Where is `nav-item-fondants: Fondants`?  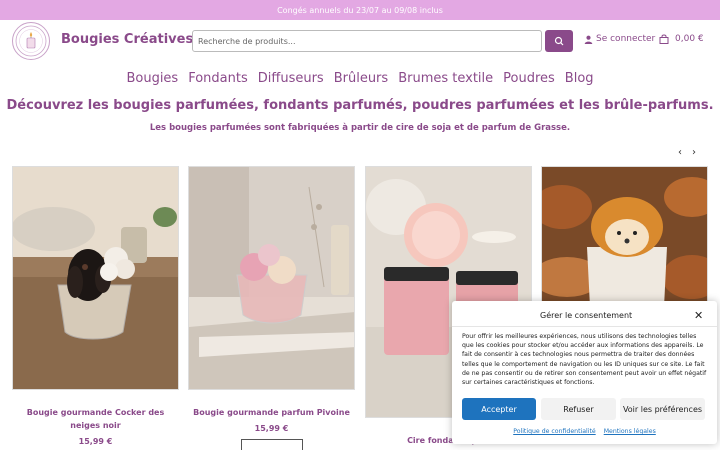
nav-item-fondants: Fondants is located at coordinates (218, 78).